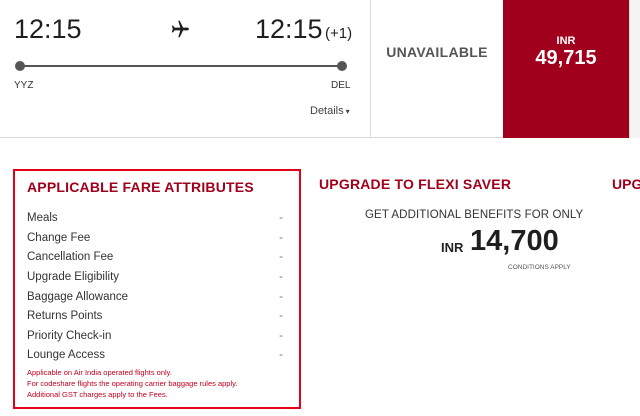  What do you see at coordinates (155, 316) in the screenshot?
I see `attribute-row-returns-points: Returns Points -` at bounding box center [155, 316].